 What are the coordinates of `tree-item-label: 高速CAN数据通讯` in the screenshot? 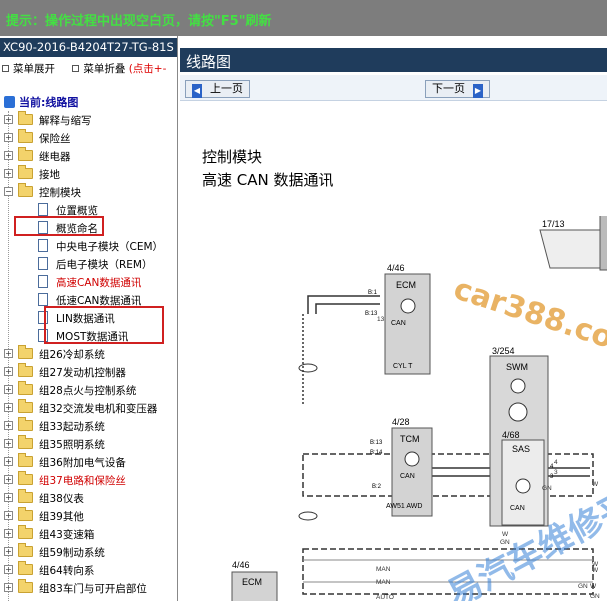 It's located at (99, 283).